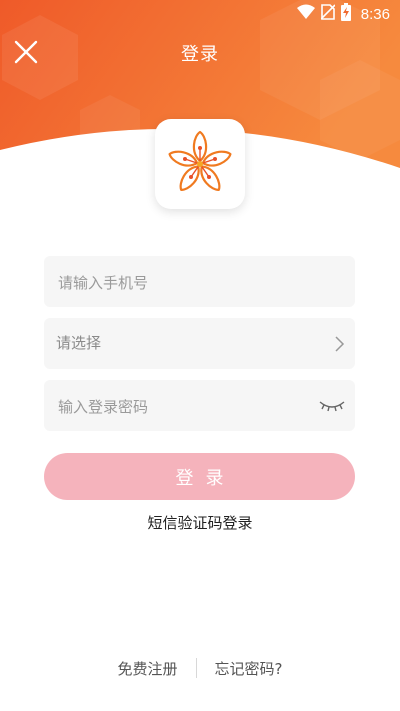 The width and height of the screenshot is (400, 711). What do you see at coordinates (148, 668) in the screenshot?
I see `register-link: 免费注册` at bounding box center [148, 668].